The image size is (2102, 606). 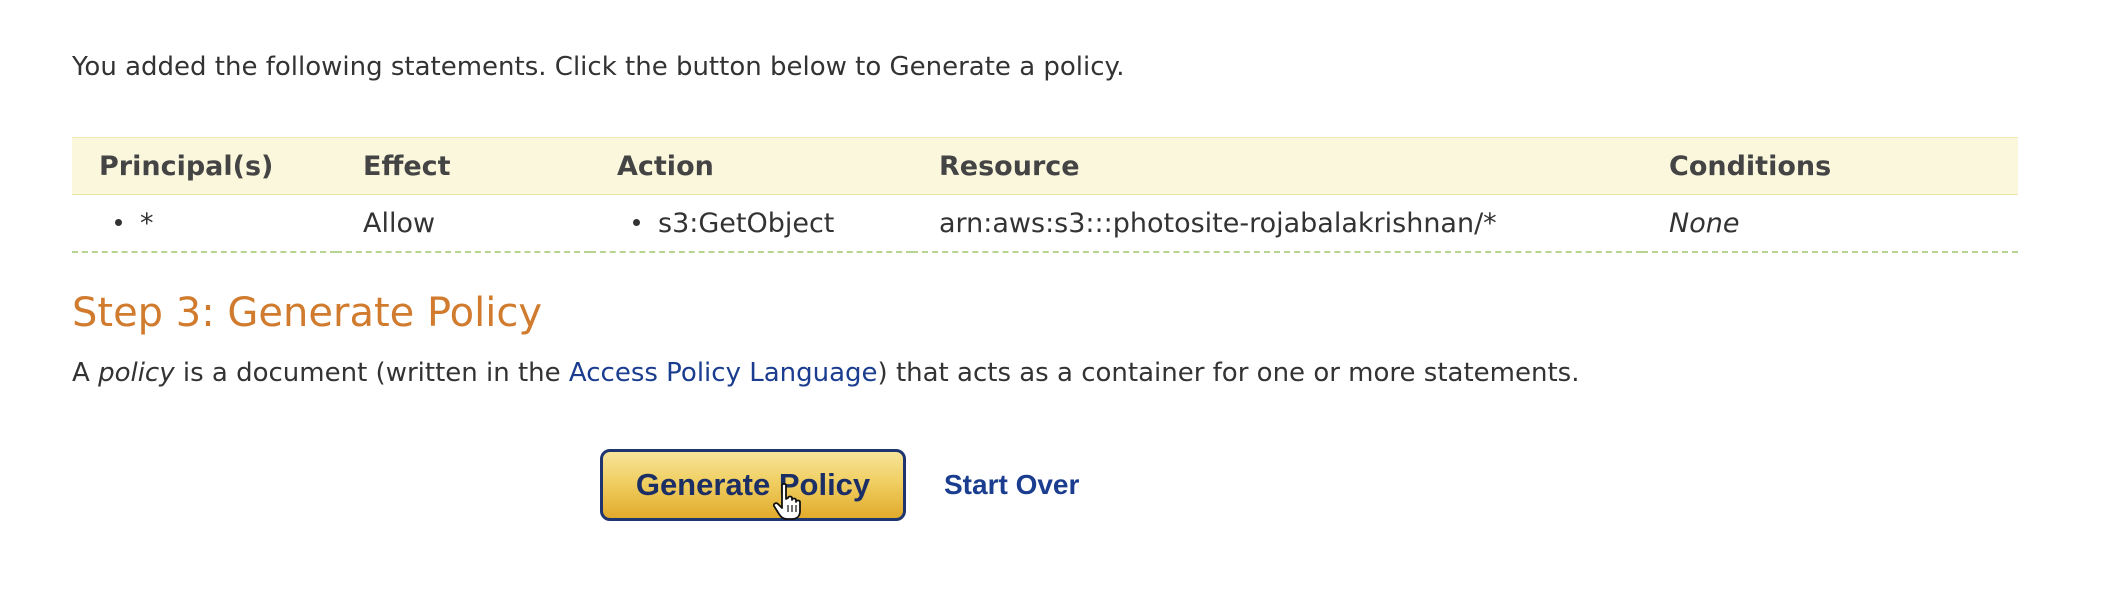 What do you see at coordinates (1830, 166) in the screenshot?
I see `column-header-conditions: Conditions` at bounding box center [1830, 166].